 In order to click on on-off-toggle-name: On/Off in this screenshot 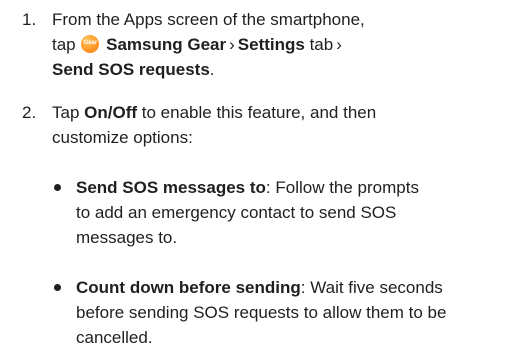, I will do `click(111, 112)`.